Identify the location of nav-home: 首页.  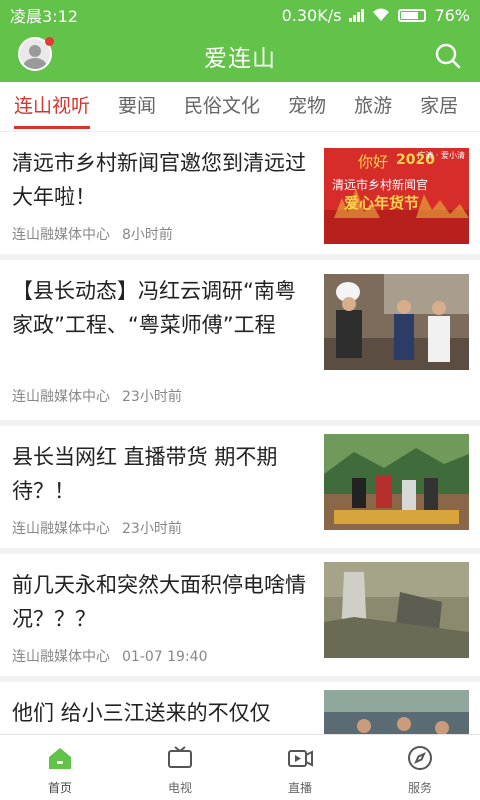
(60, 767).